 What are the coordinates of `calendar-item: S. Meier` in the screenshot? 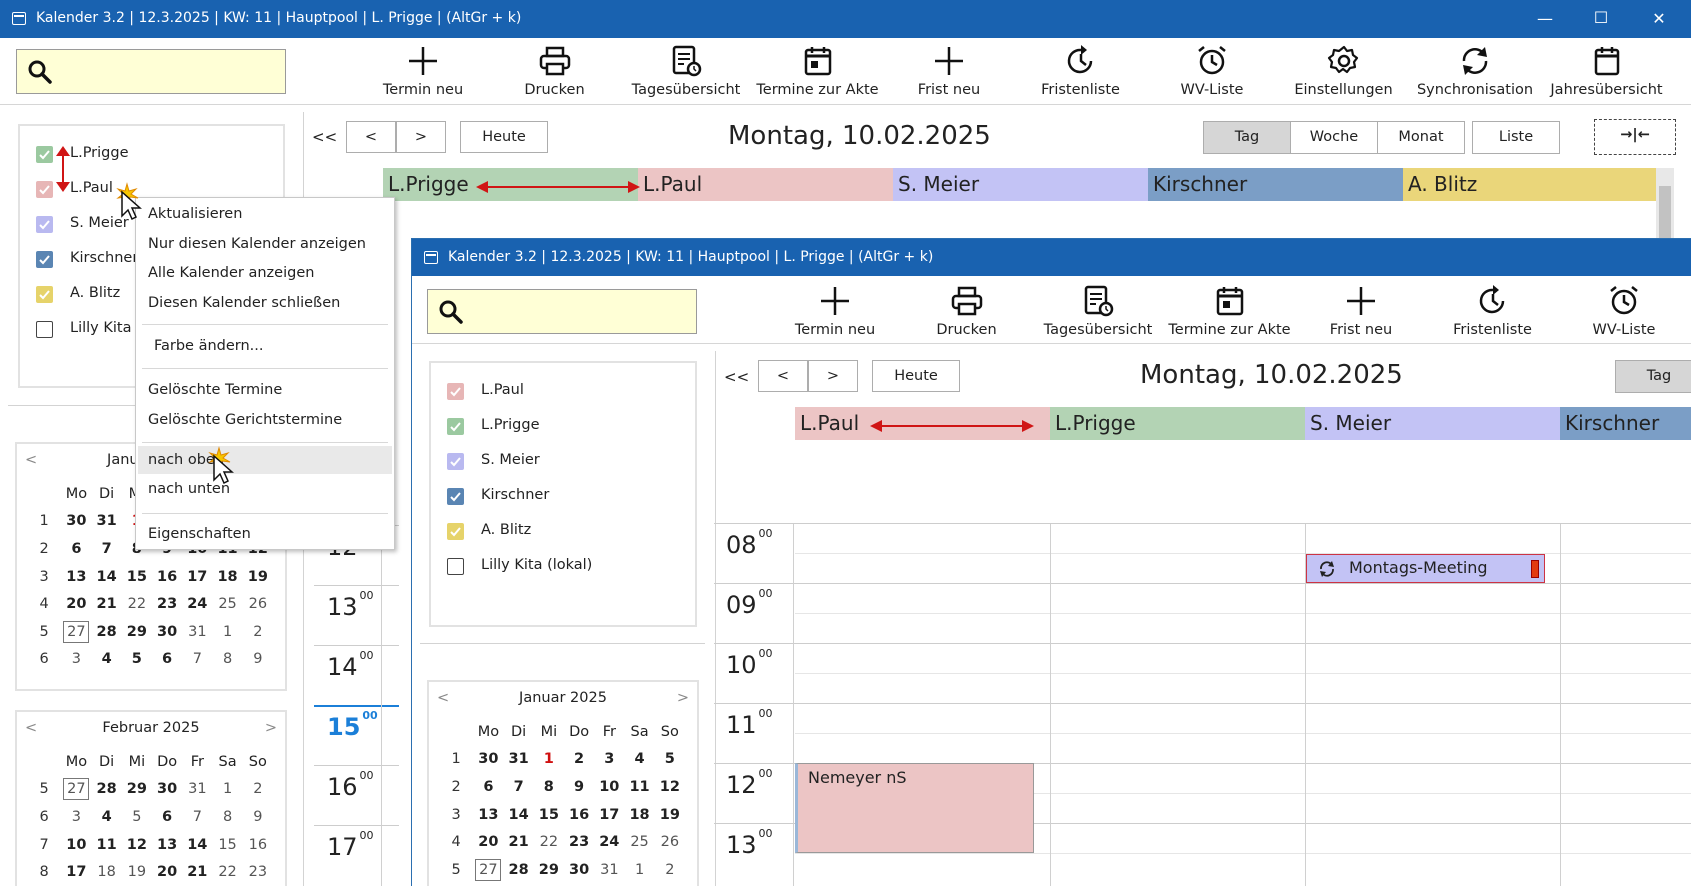 It's located at (562, 462).